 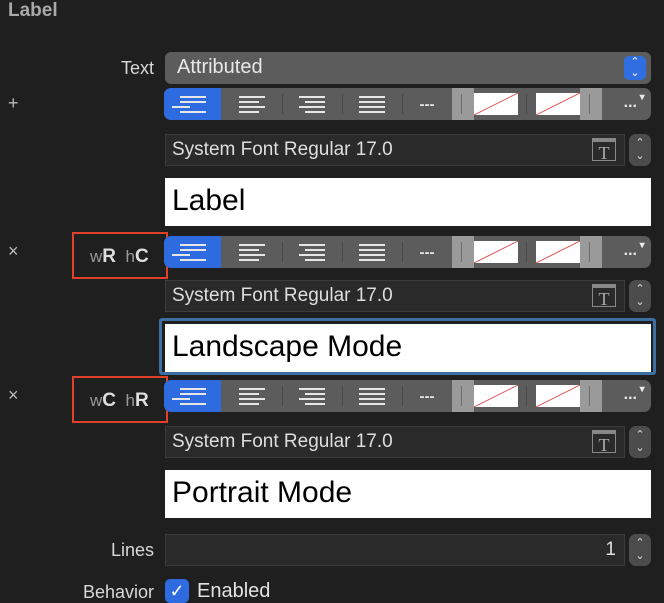 What do you see at coordinates (640, 550) in the screenshot?
I see `lines-stepper: ⌃ ⌄` at bounding box center [640, 550].